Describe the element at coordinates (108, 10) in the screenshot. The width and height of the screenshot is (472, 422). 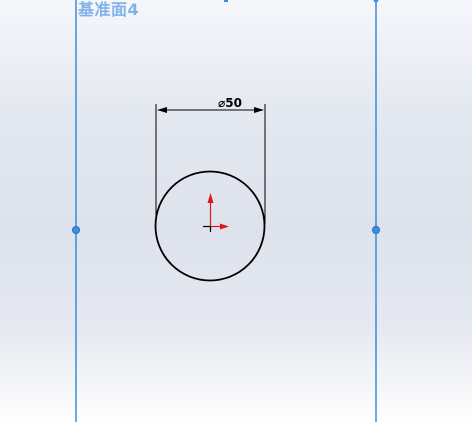
I see `plane-label: 基准面4` at that location.